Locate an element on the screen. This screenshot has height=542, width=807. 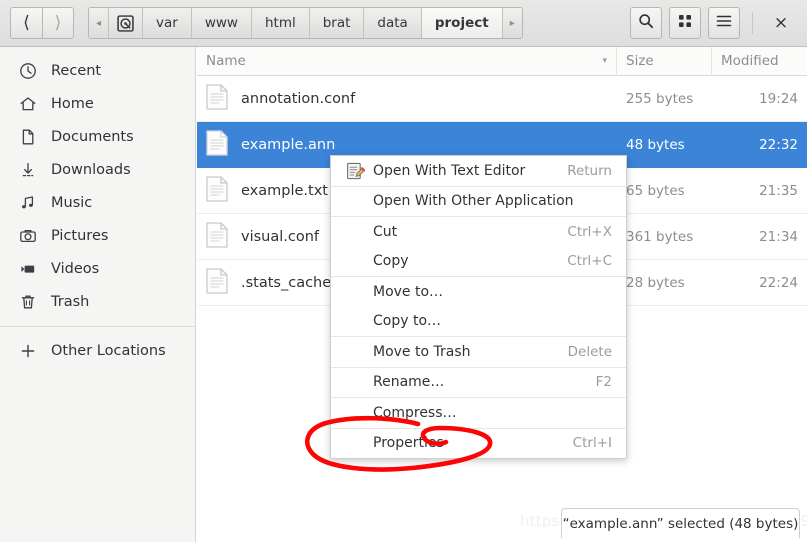
close-window-button: × is located at coordinates (781, 23).